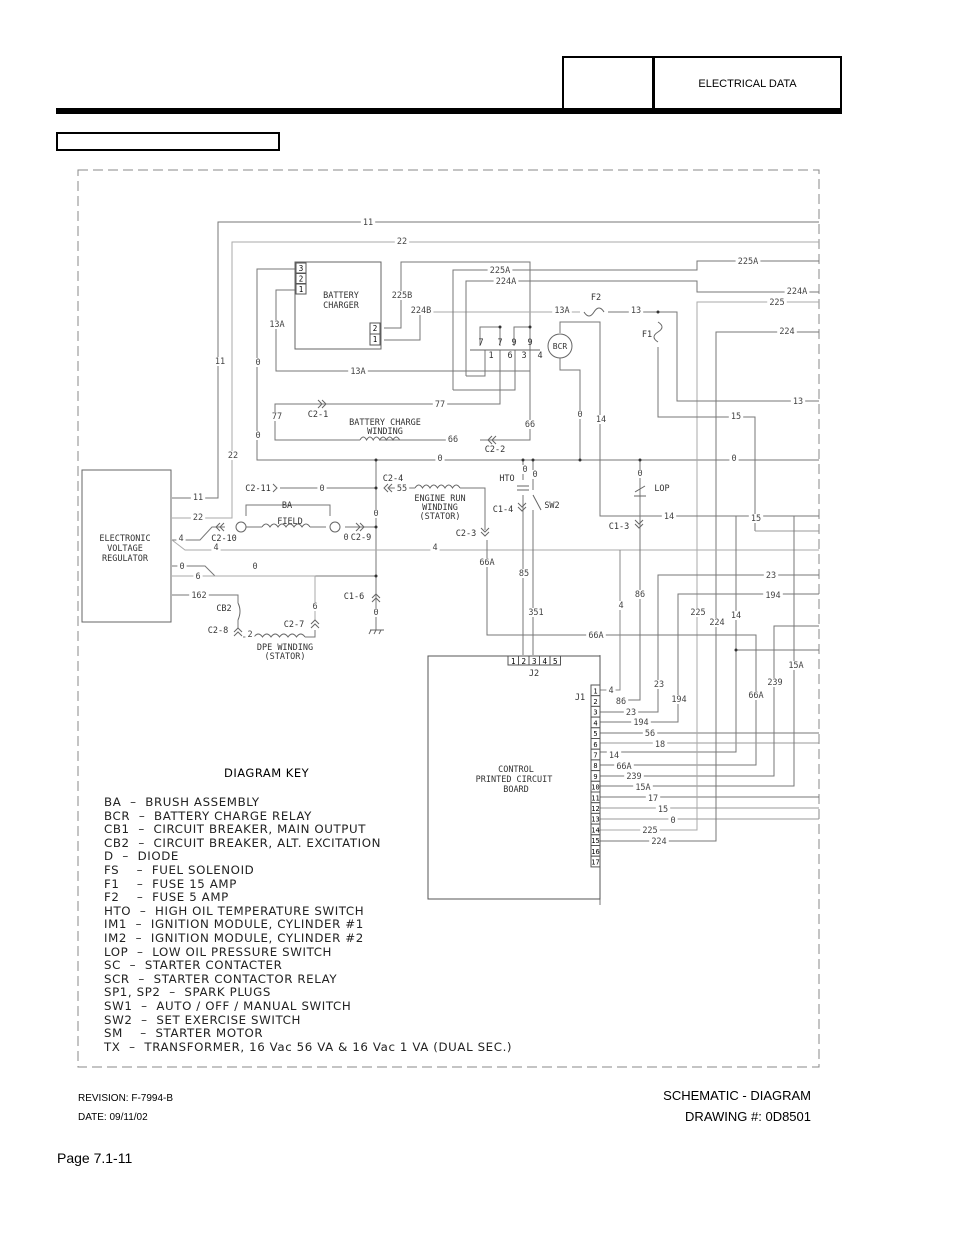 The width and height of the screenshot is (954, 1235). I want to click on battery-charger-label-1: BATTERY, so click(341, 296).